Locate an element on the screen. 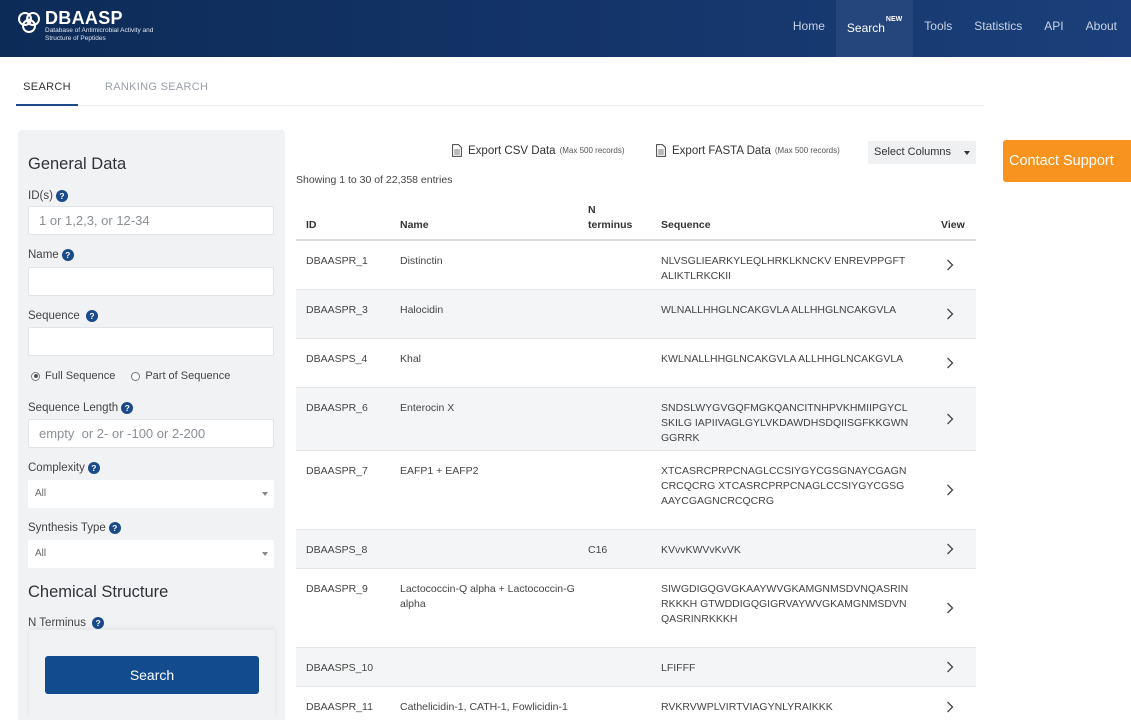 This screenshot has height=720, width=1131. cell-sequence: LFIFFF is located at coordinates (678, 668).